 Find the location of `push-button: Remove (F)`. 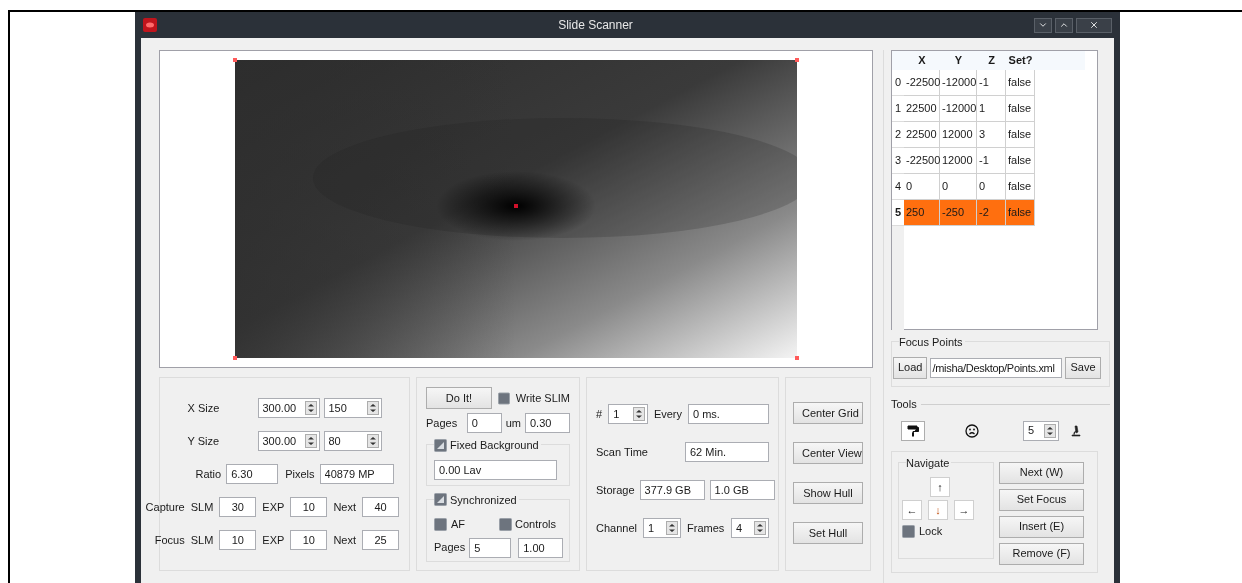

push-button: Remove (F) is located at coordinates (1041, 553).